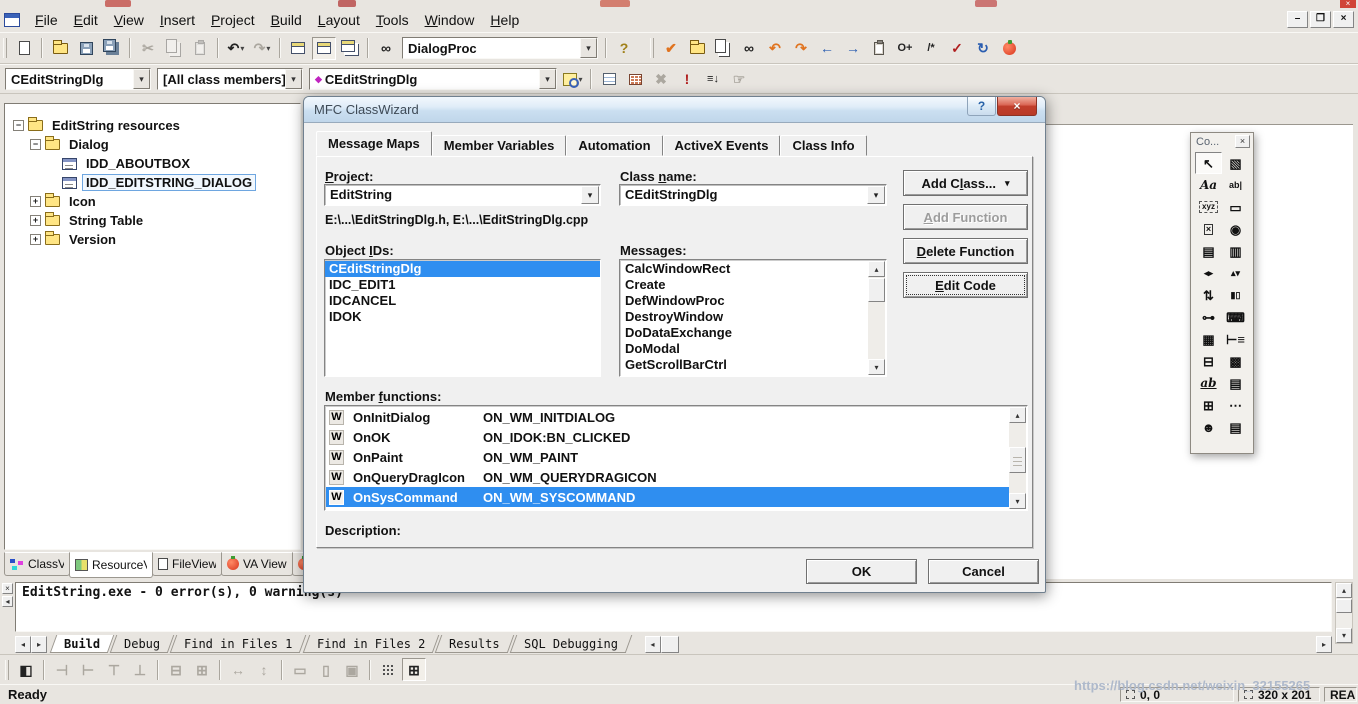  I want to click on combo-box-control-icon: ▤, so click(1208, 251).